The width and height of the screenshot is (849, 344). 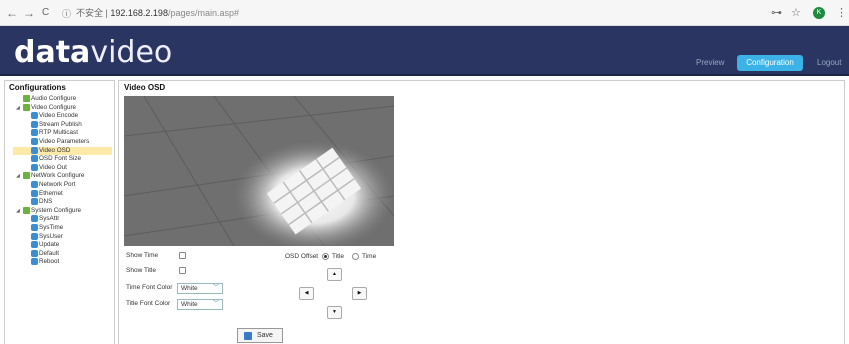 What do you see at coordinates (56, 210) in the screenshot?
I see `sidebar-item-label: System Configure` at bounding box center [56, 210].